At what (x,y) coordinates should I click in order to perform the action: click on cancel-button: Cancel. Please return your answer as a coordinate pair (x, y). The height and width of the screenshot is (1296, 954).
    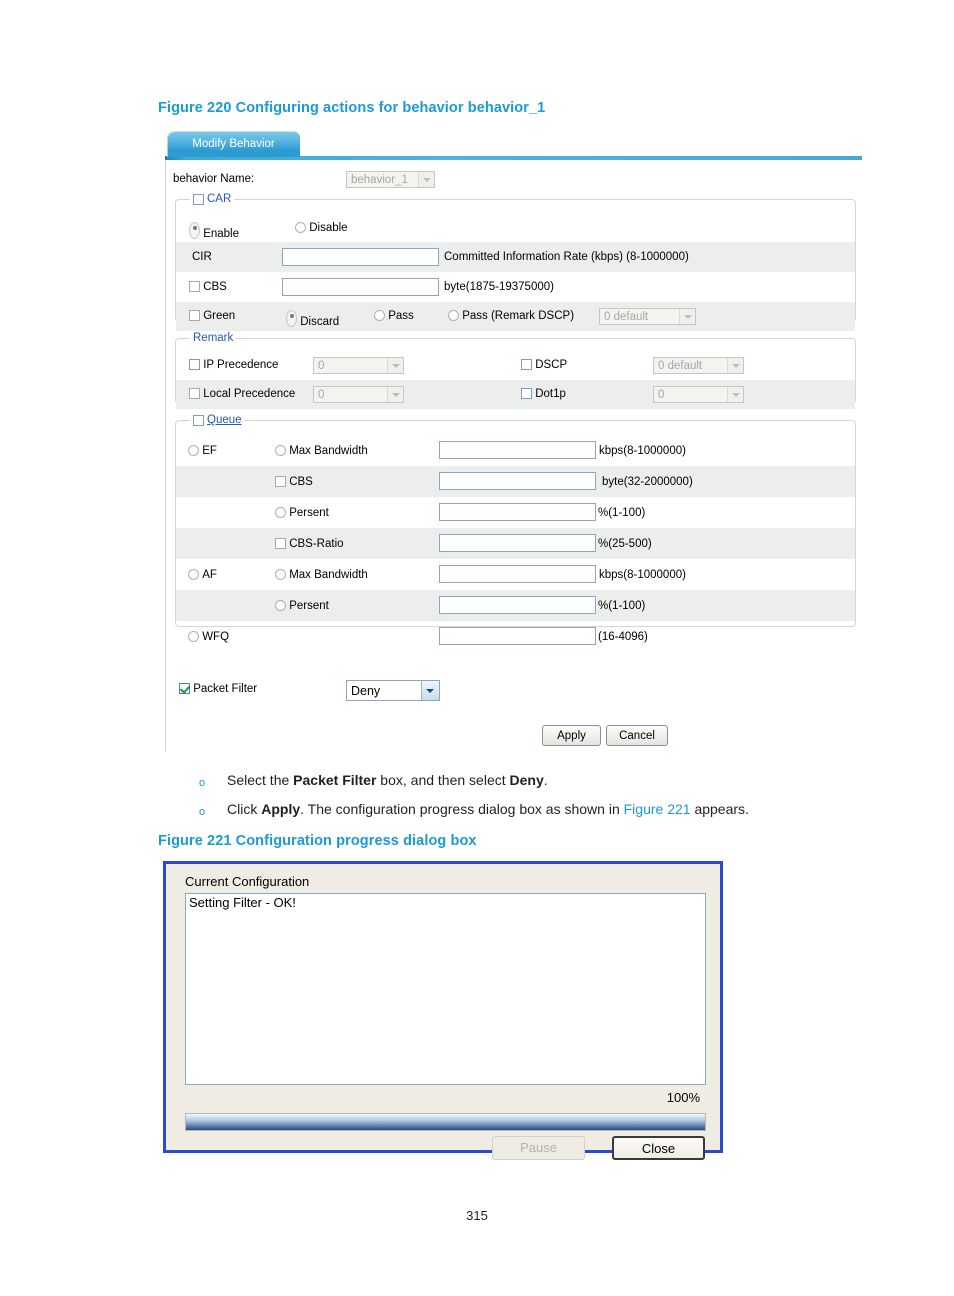
    Looking at the image, I should click on (637, 735).